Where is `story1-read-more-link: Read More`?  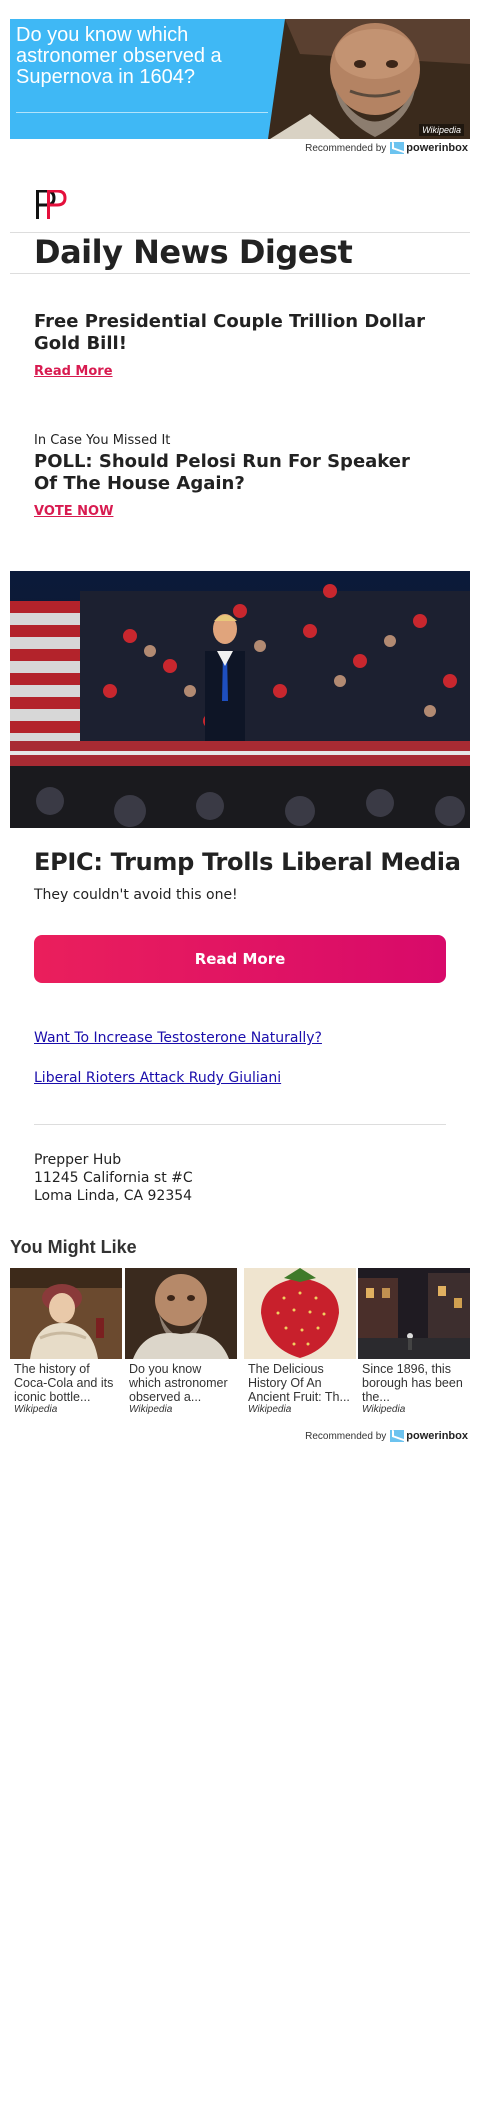
story1-read-more-link: Read More is located at coordinates (73, 371).